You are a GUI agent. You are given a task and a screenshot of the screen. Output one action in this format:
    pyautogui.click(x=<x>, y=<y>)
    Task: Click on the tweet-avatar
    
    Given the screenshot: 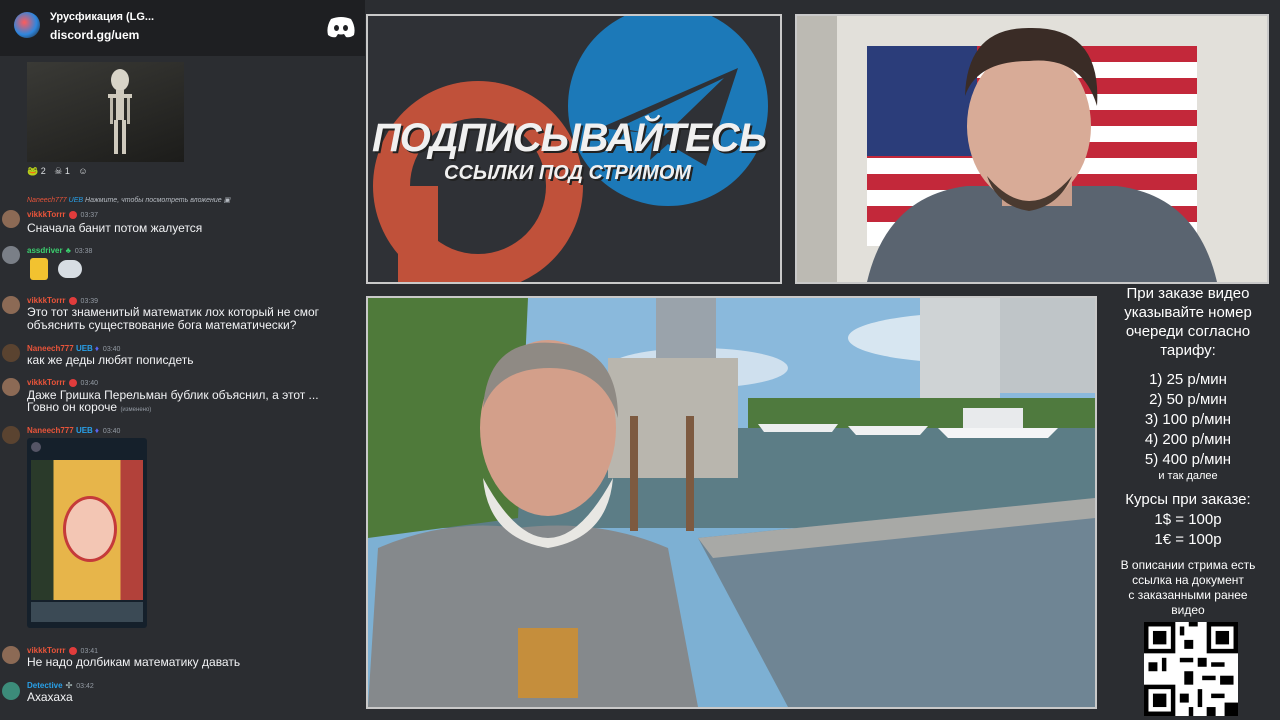 What is the action you would take?
    pyautogui.click(x=36, y=447)
    